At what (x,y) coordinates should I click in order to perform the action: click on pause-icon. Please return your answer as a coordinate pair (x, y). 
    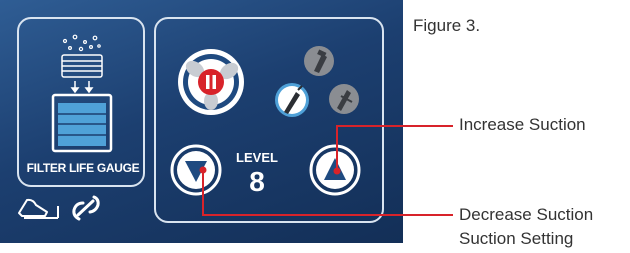
    Looking at the image, I should click on (211, 82).